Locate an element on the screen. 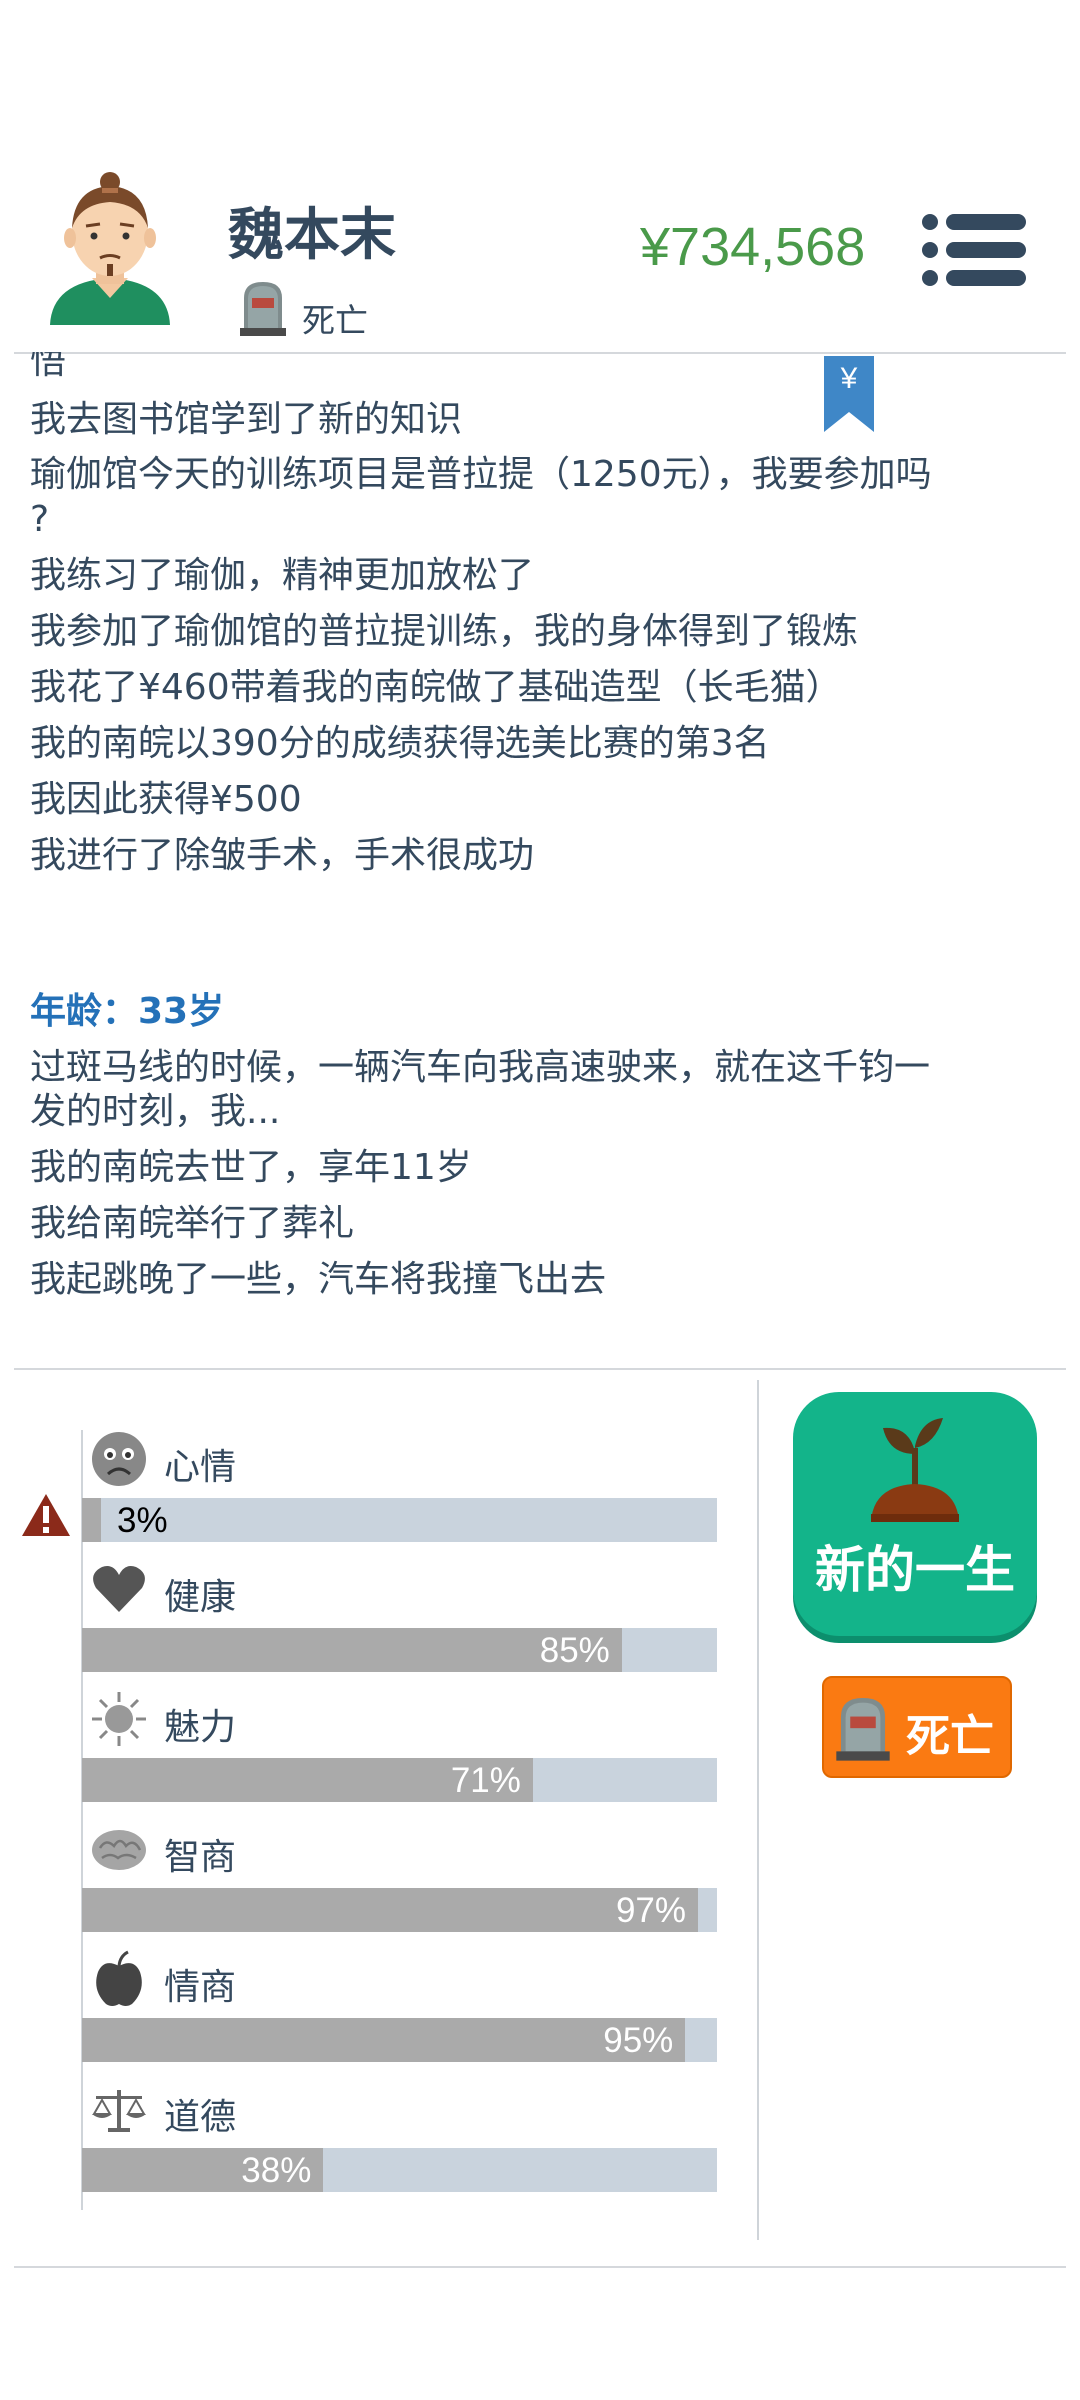 Image resolution: width=1080 pixels, height=2400 pixels. log-line: 悟 is located at coordinates (48, 367).